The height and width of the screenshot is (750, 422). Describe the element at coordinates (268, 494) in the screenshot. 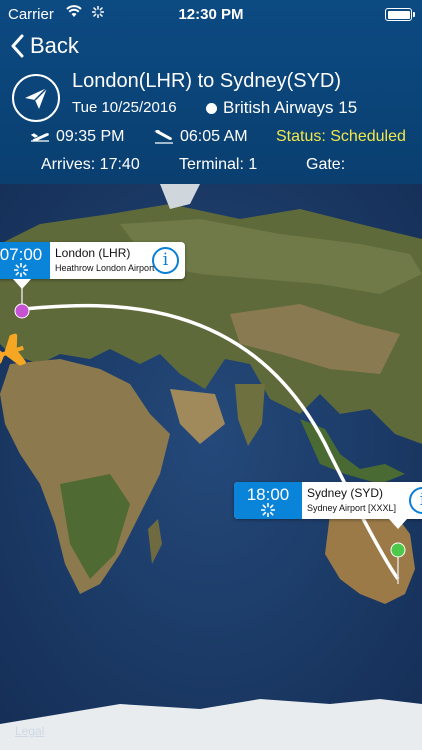

I see `destination-time: 18:00` at that location.